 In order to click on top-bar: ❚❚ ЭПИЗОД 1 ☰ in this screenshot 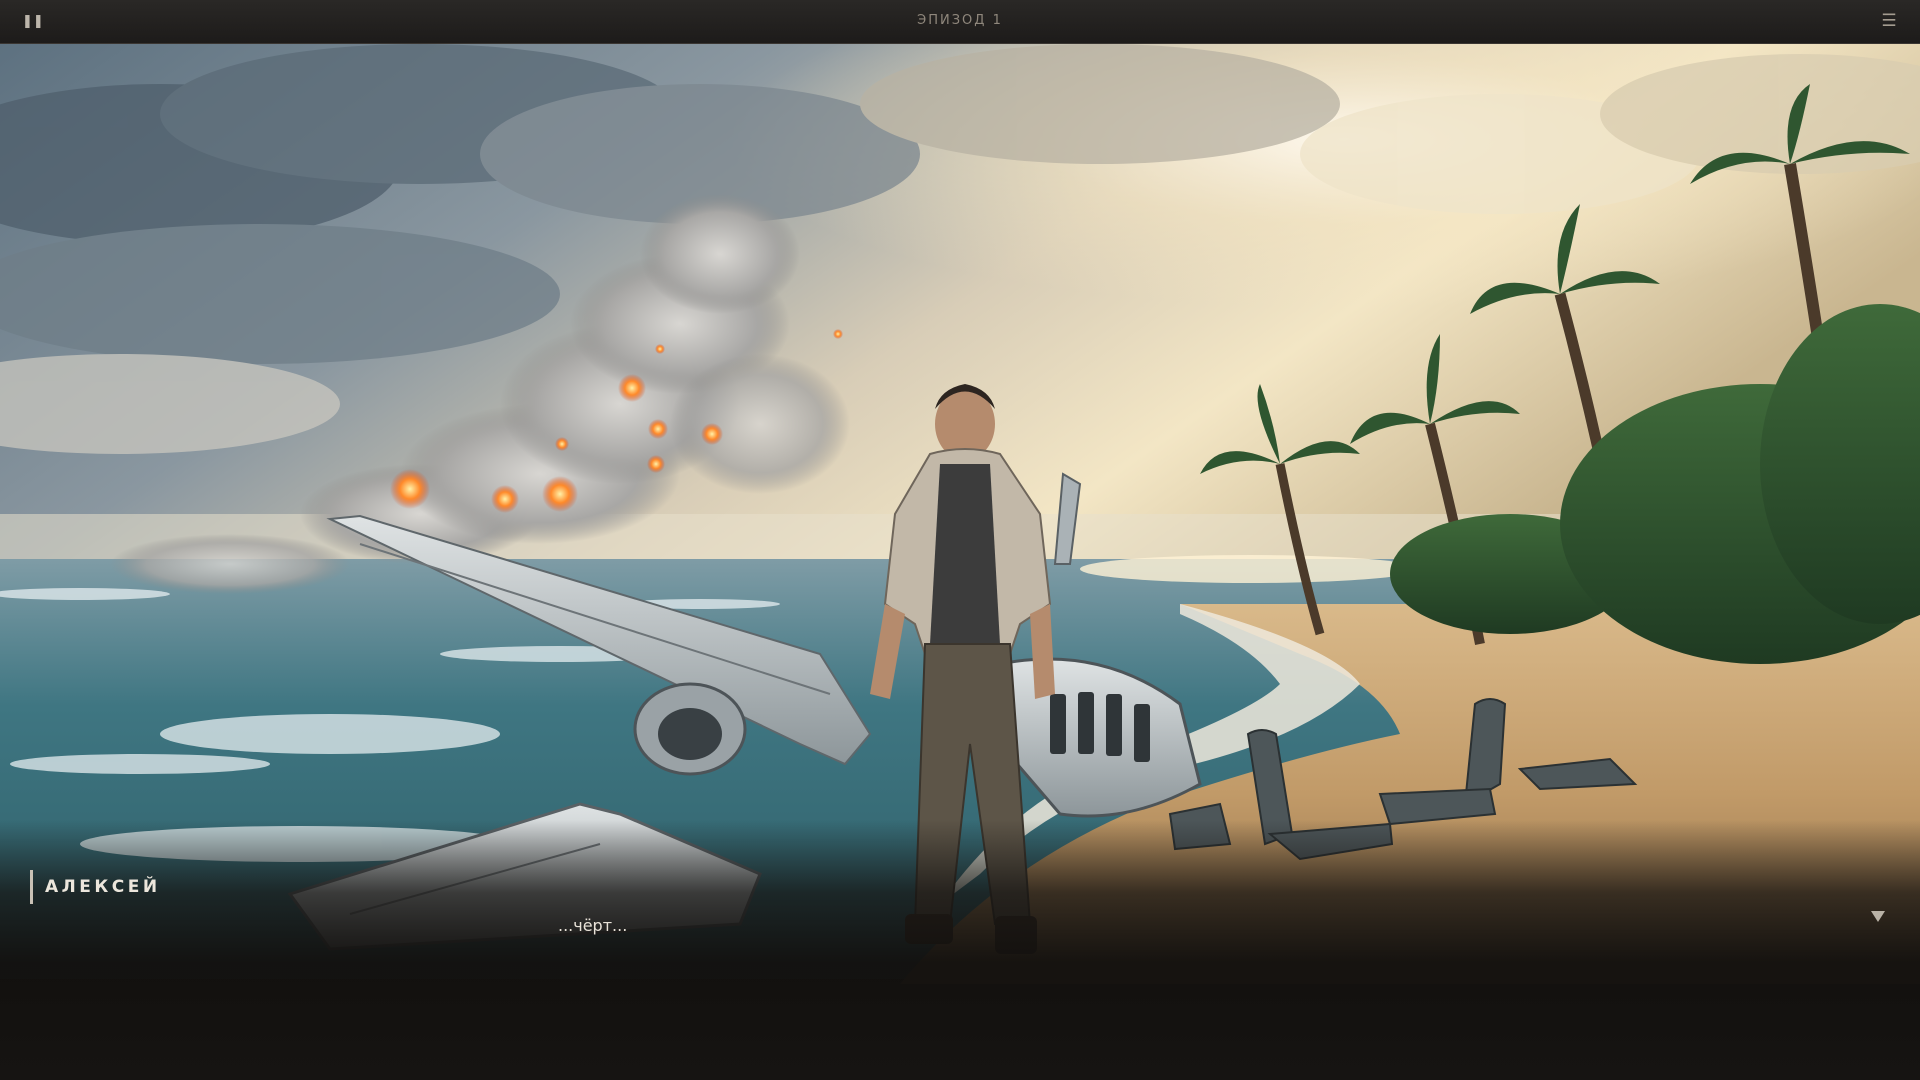, I will do `click(960, 22)`.